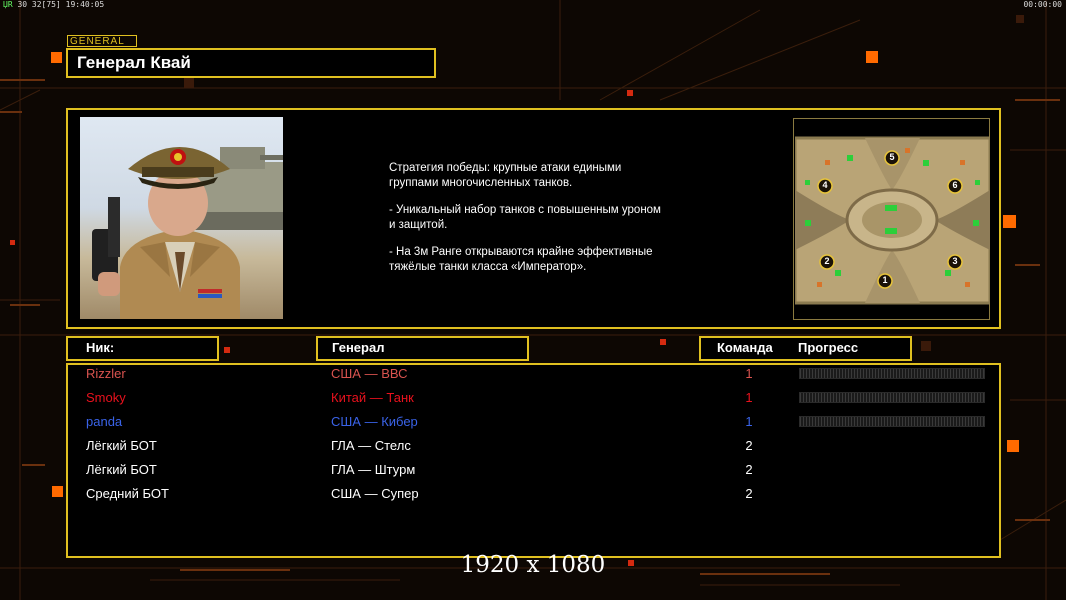 Image resolution: width=1066 pixels, height=600 pixels. I want to click on player-general: ГЛА — Штурм, so click(373, 469).